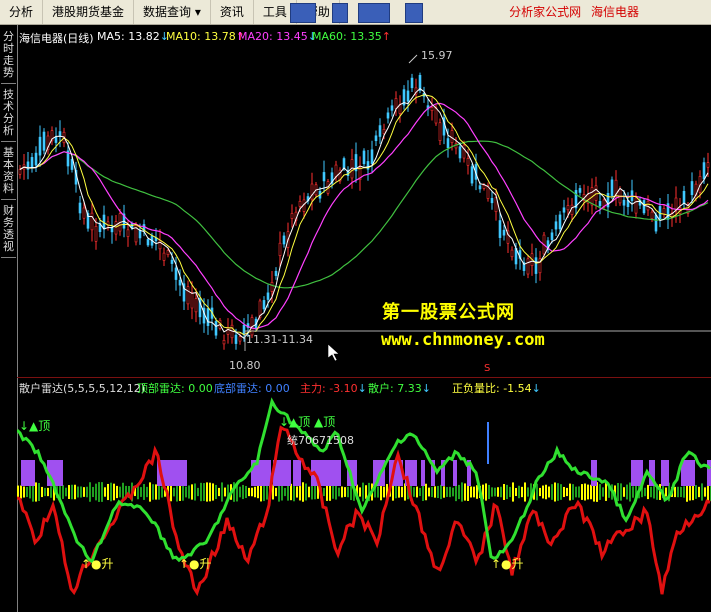  I want to click on menu-analysis: 分析, so click(22, 12).